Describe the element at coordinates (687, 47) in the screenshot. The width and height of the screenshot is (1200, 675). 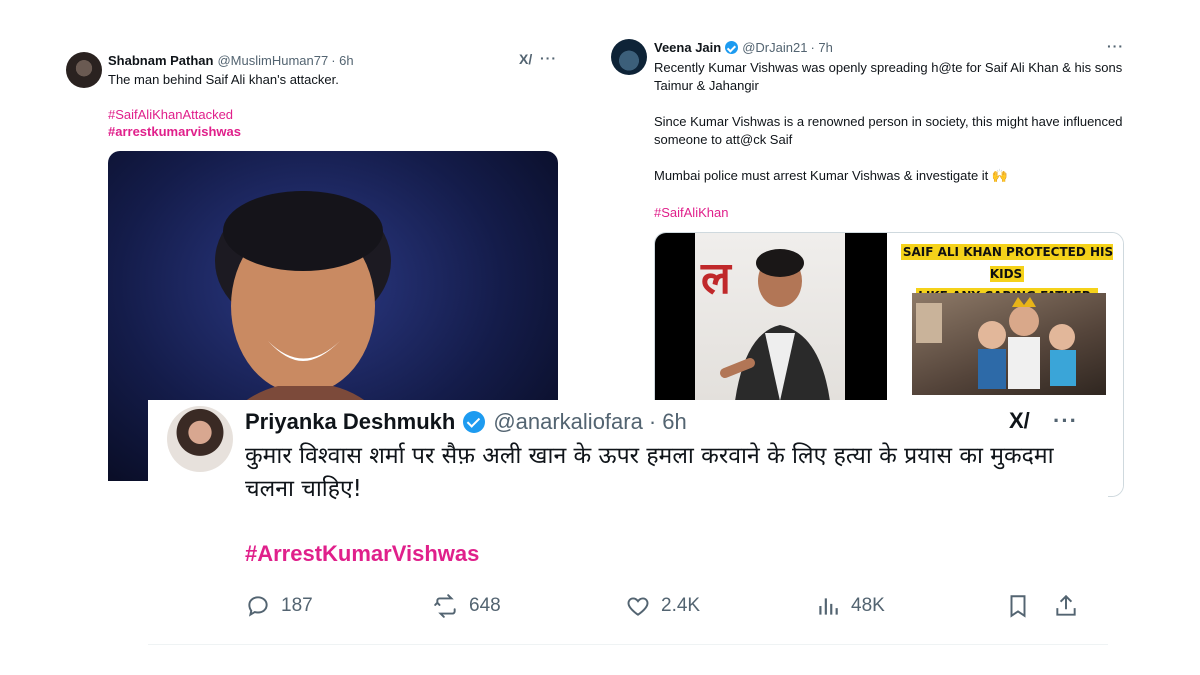
I see `display-name: Veena Jain` at that location.